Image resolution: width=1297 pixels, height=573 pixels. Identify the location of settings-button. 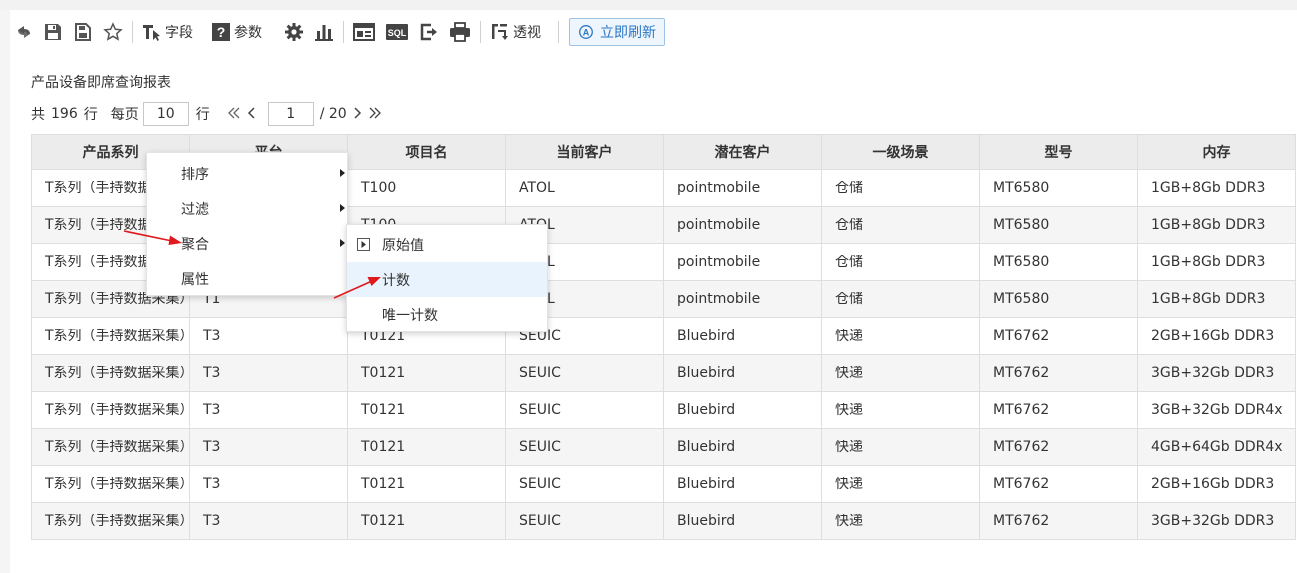
(294, 32).